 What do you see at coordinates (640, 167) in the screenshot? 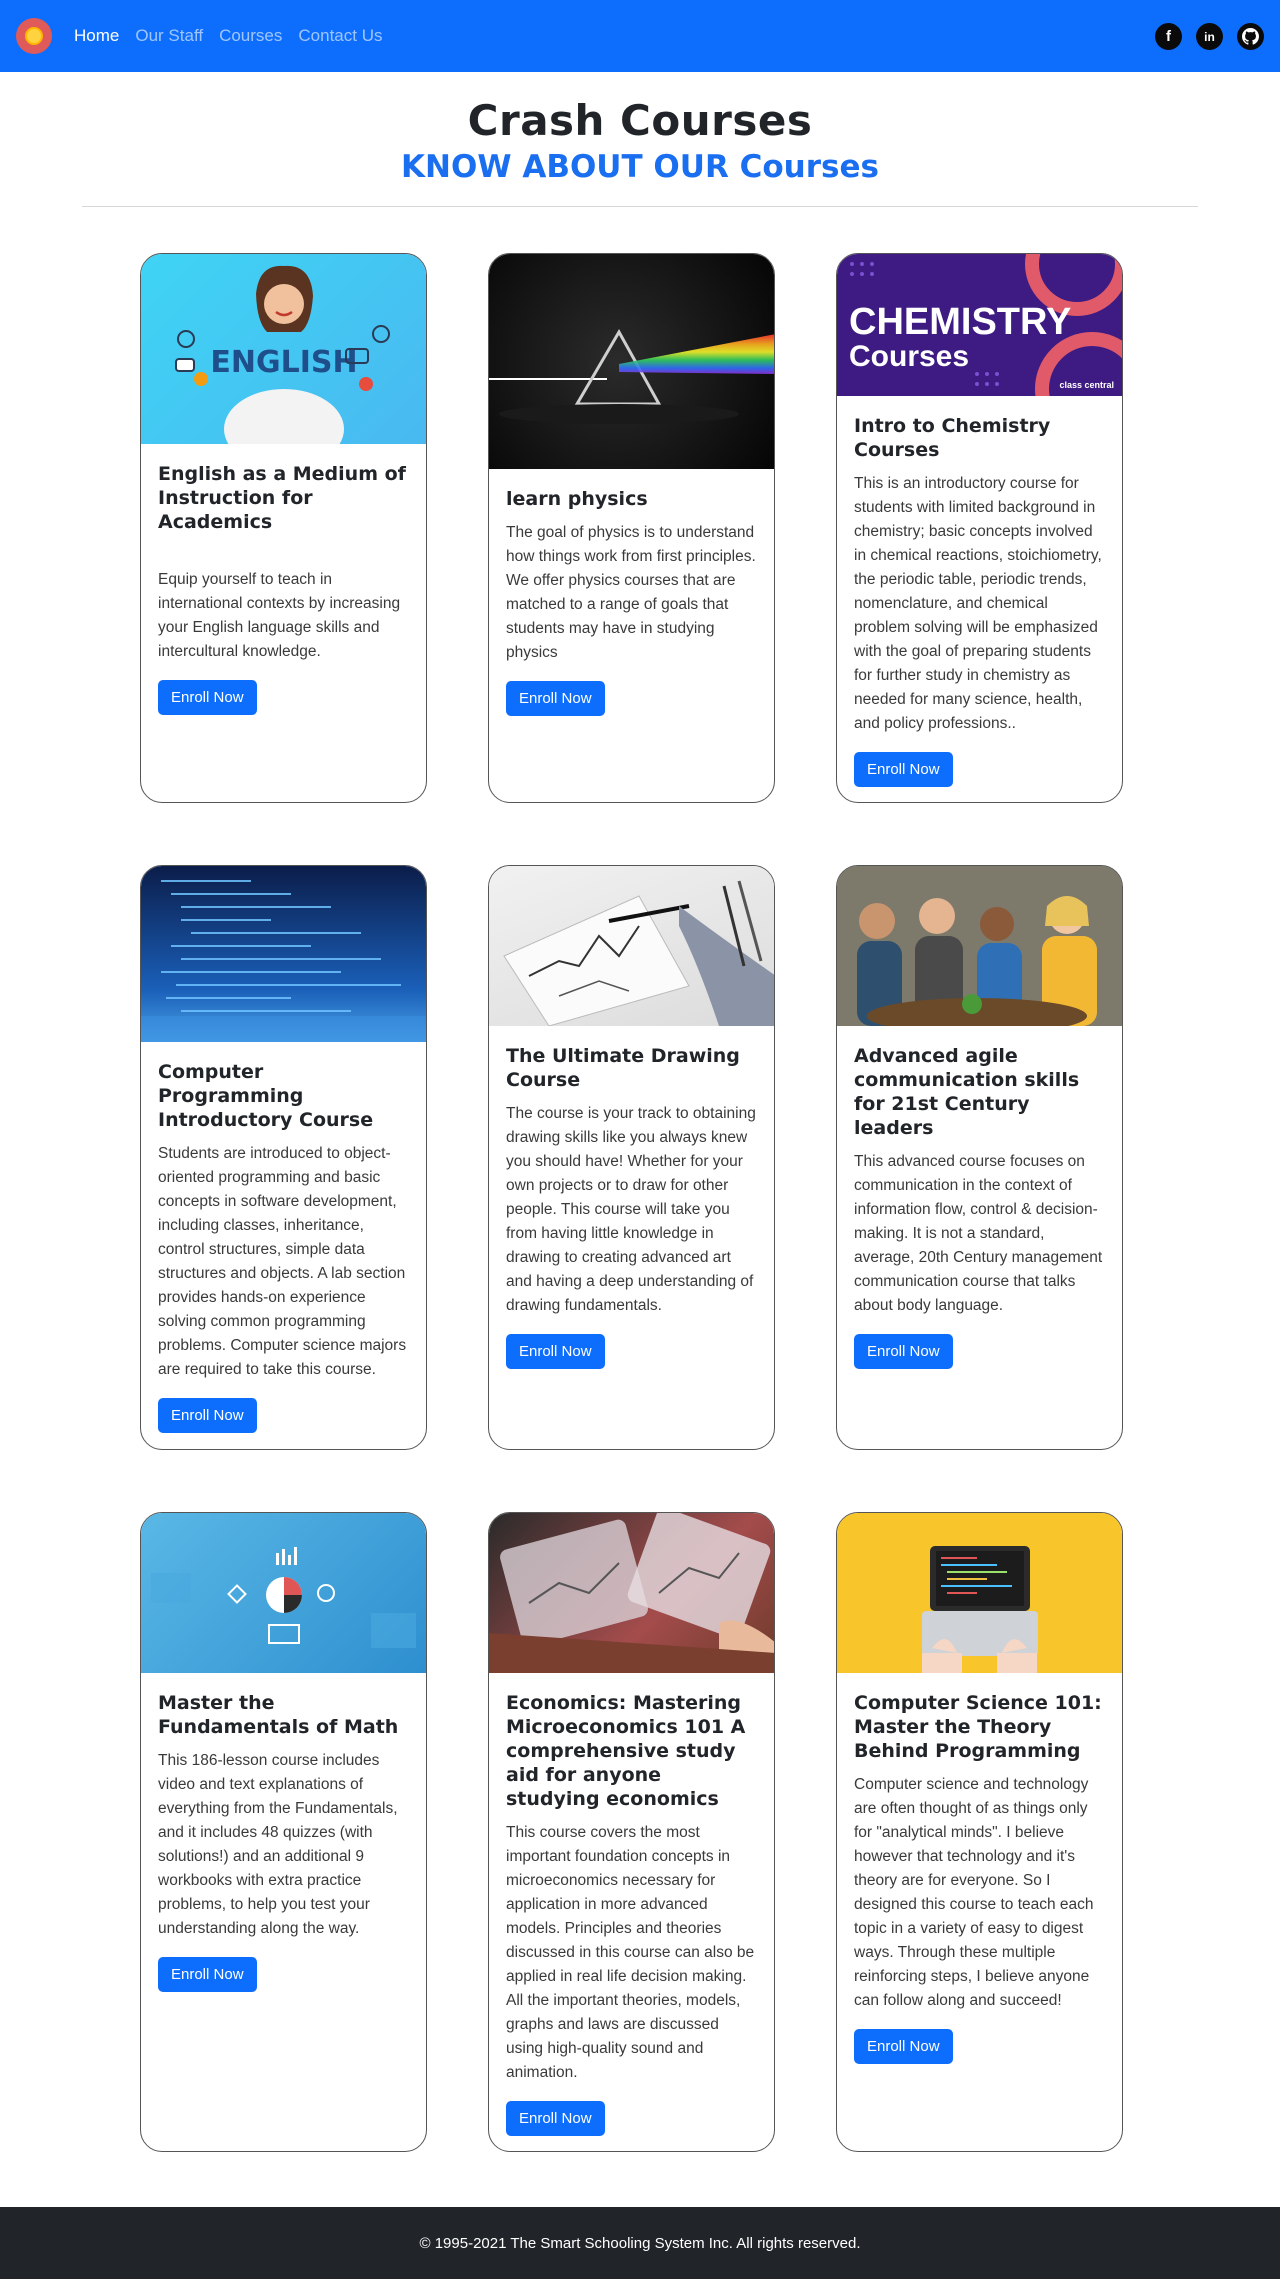
I see `page-subtitle: KNOW ABOUT OUR Courses` at bounding box center [640, 167].